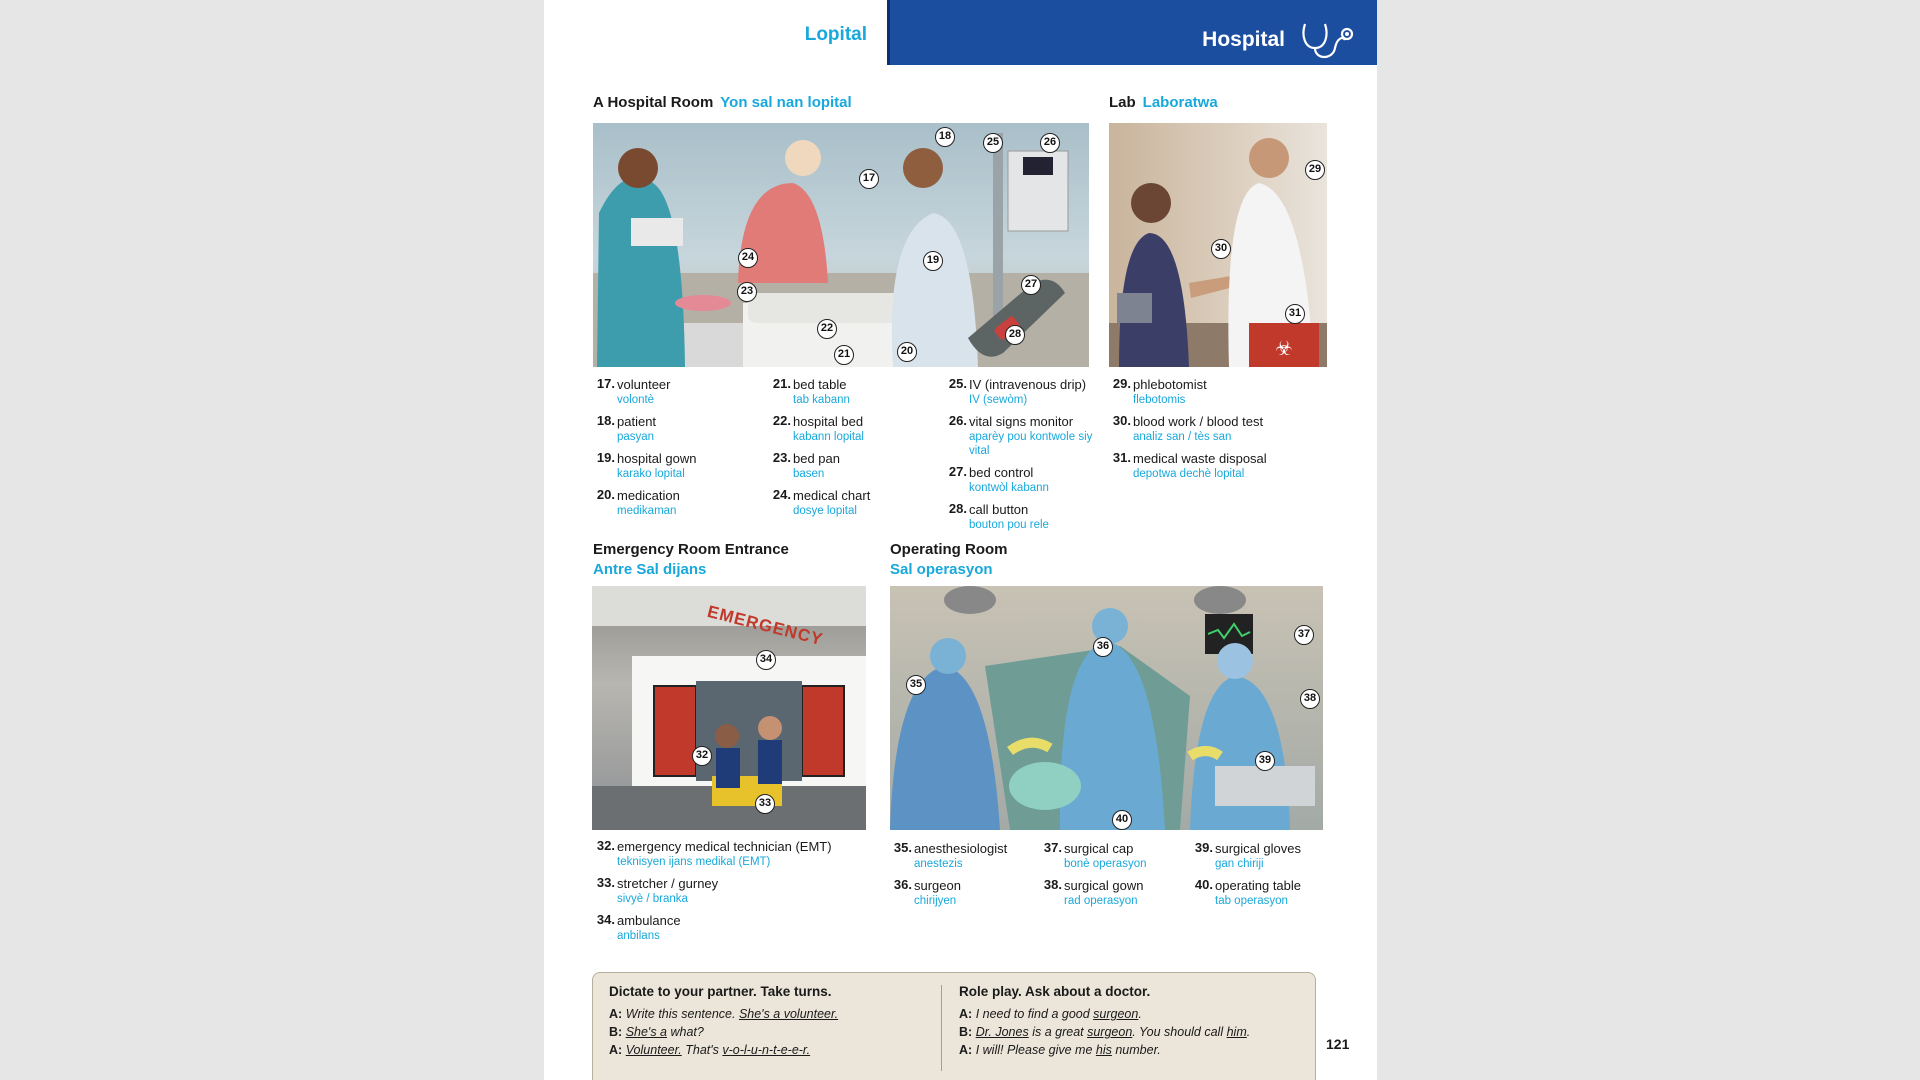 Image resolution: width=1920 pixels, height=1080 pixels. What do you see at coordinates (1310, 699) in the screenshot?
I see `callout-38: 38` at bounding box center [1310, 699].